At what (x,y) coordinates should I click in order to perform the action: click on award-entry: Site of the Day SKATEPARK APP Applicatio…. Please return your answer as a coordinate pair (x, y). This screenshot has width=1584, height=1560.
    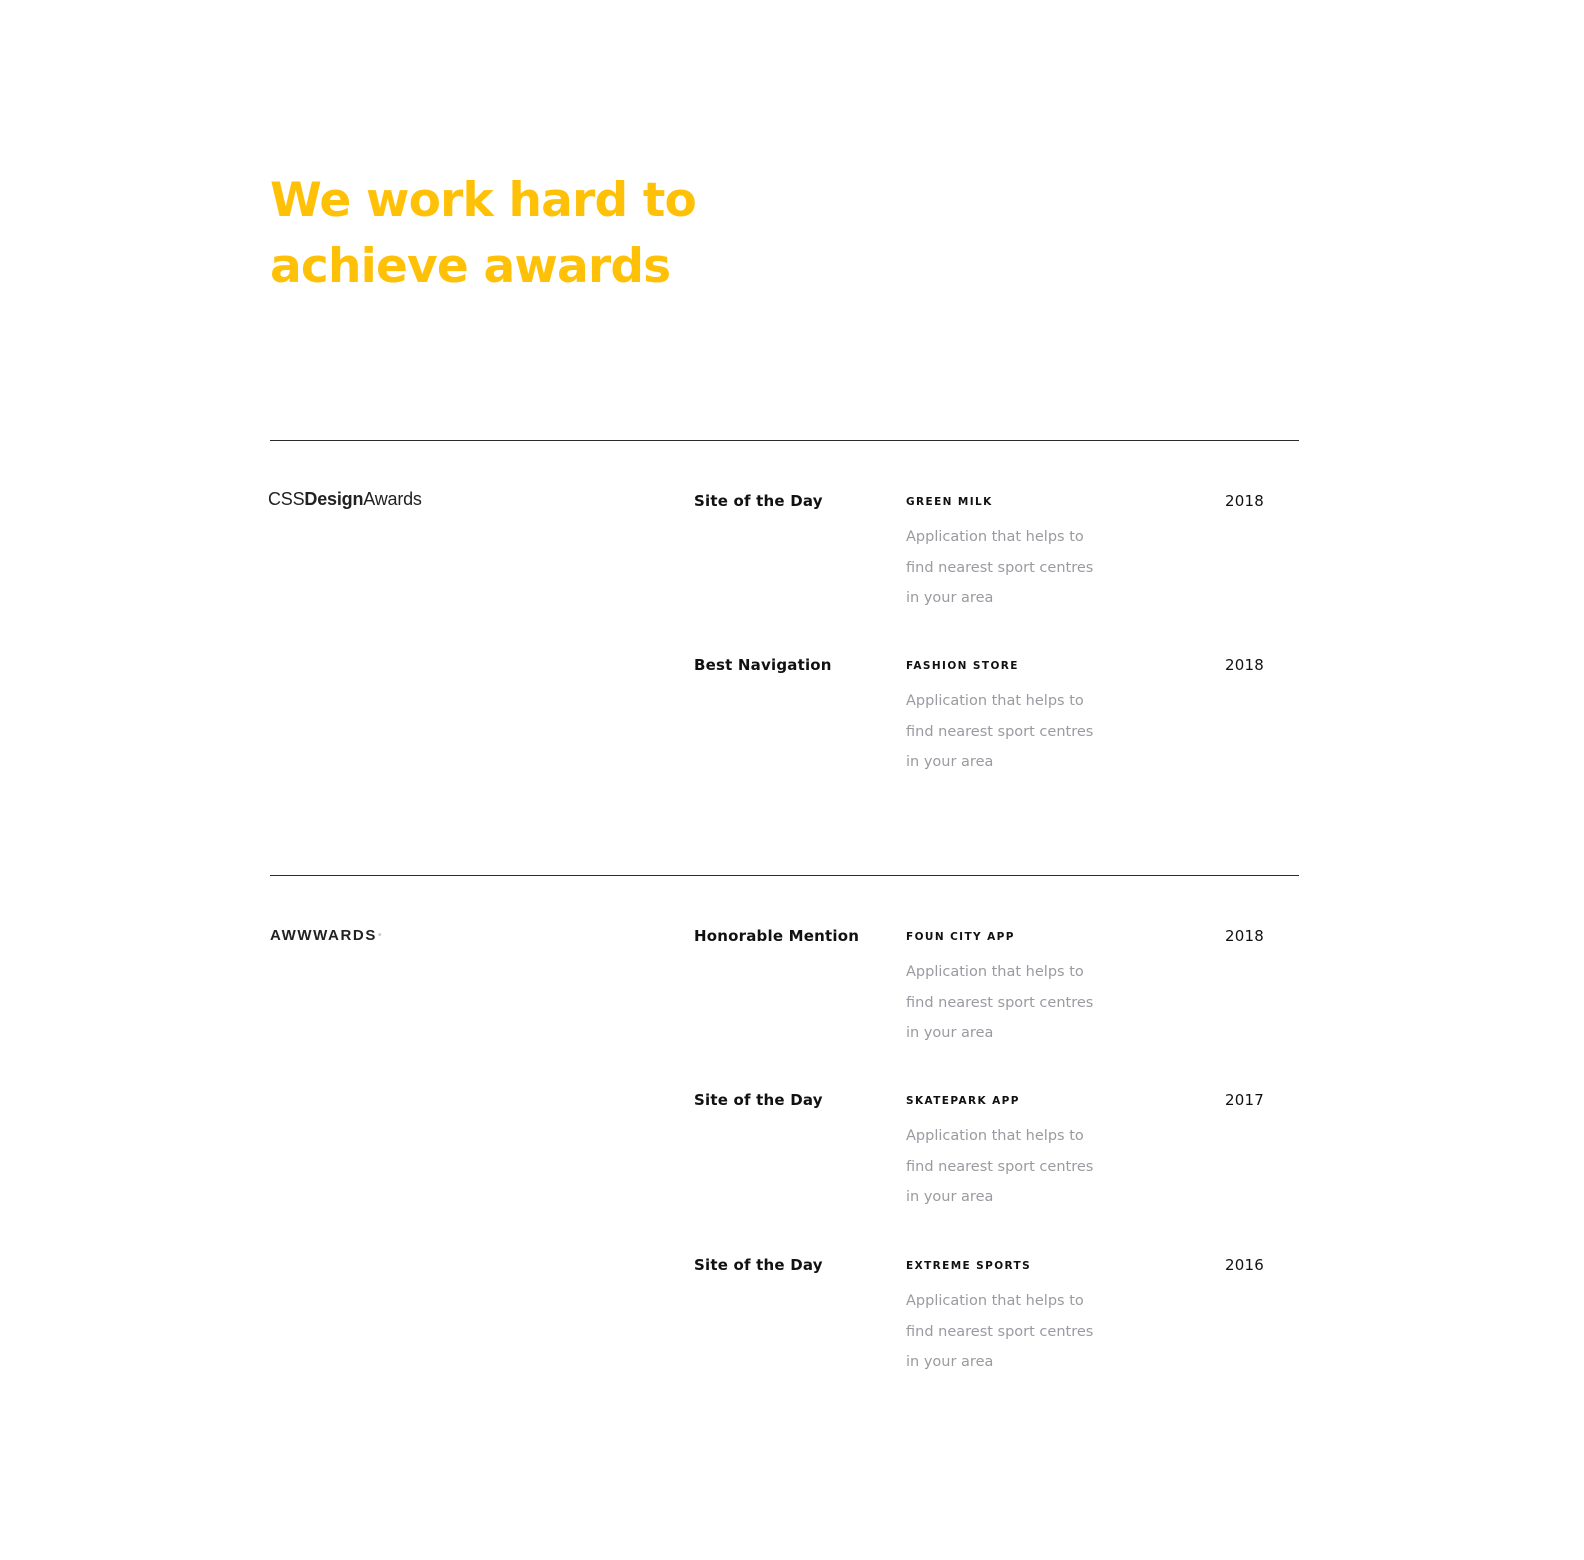
    Looking at the image, I should click on (784, 1166).